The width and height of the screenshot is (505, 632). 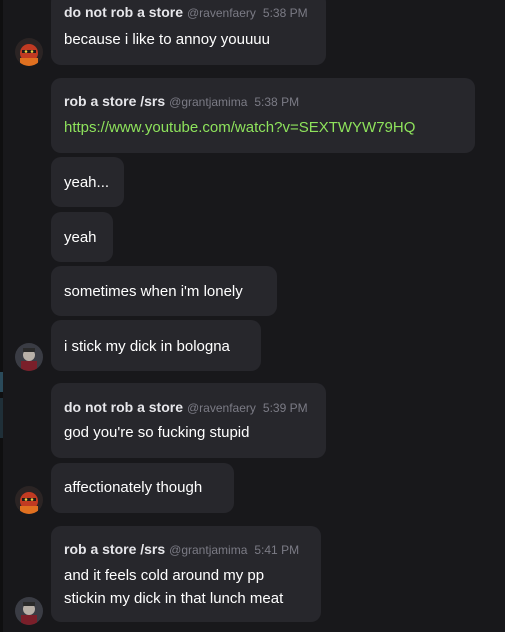 I want to click on message-header: do not rob a store @ravenfaery 5:39 PM, so click(x=186, y=408).